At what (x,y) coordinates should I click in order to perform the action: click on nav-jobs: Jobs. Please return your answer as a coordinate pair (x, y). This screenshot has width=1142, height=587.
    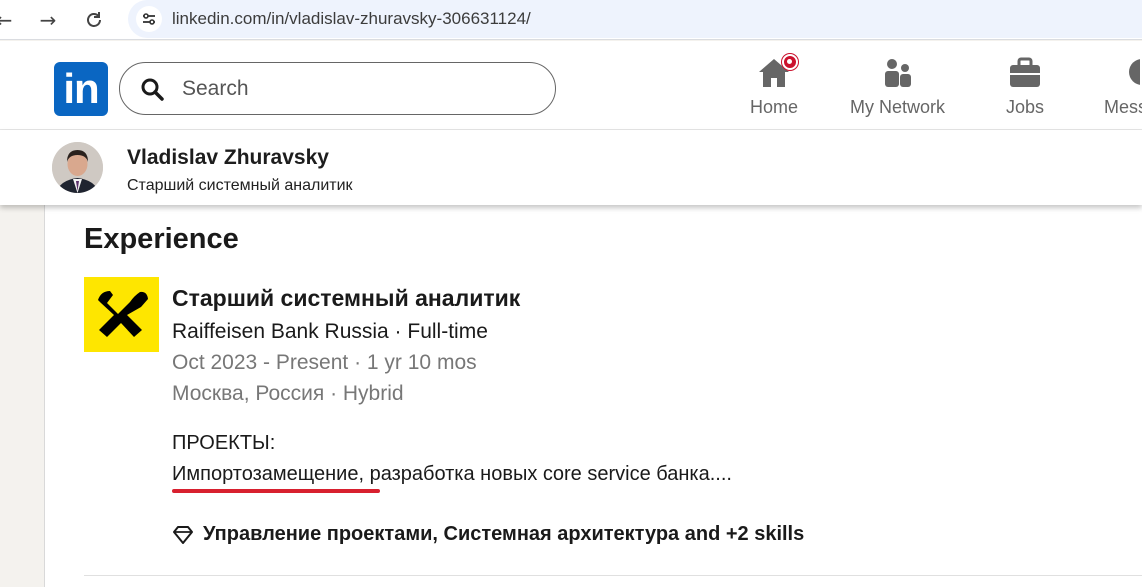
    Looking at the image, I should click on (1025, 89).